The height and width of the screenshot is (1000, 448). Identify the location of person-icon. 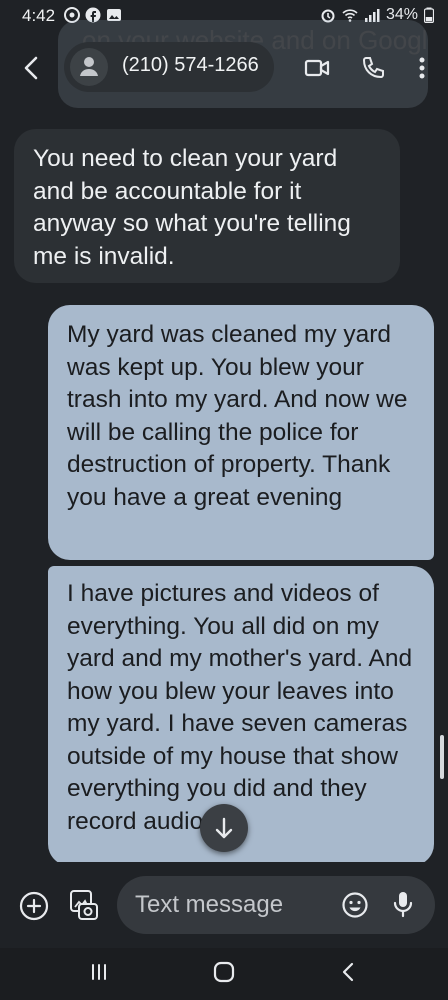
(89, 66).